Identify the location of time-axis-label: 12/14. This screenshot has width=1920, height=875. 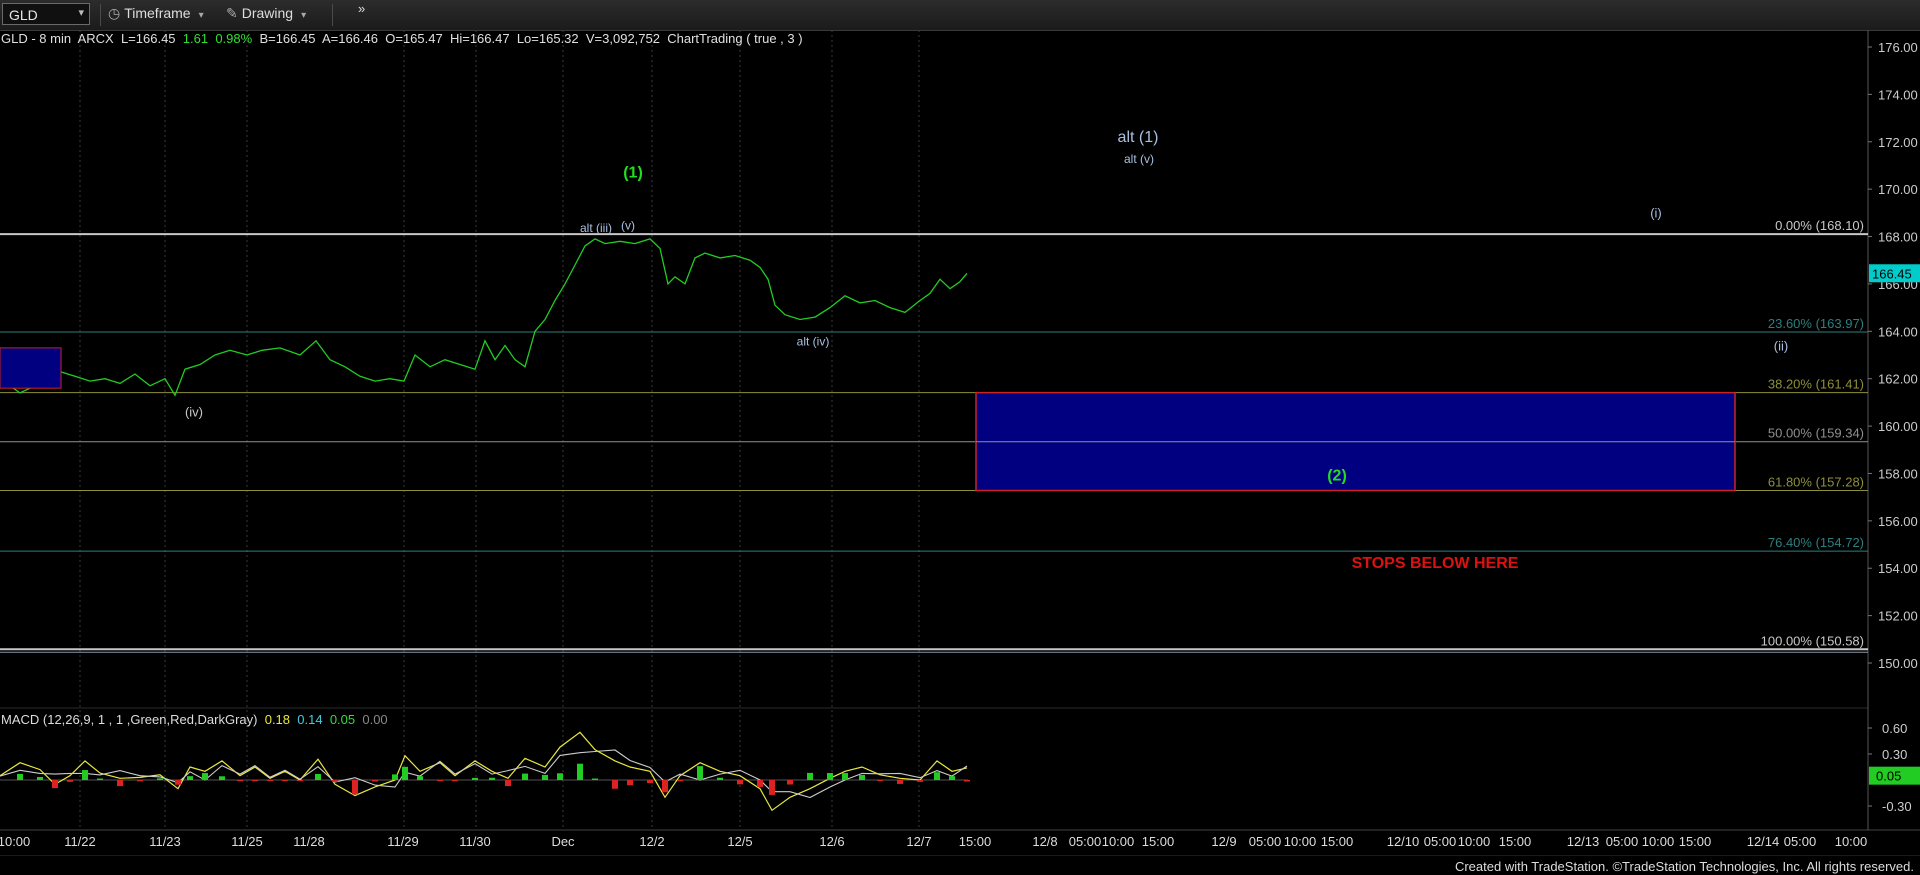
(1763, 841).